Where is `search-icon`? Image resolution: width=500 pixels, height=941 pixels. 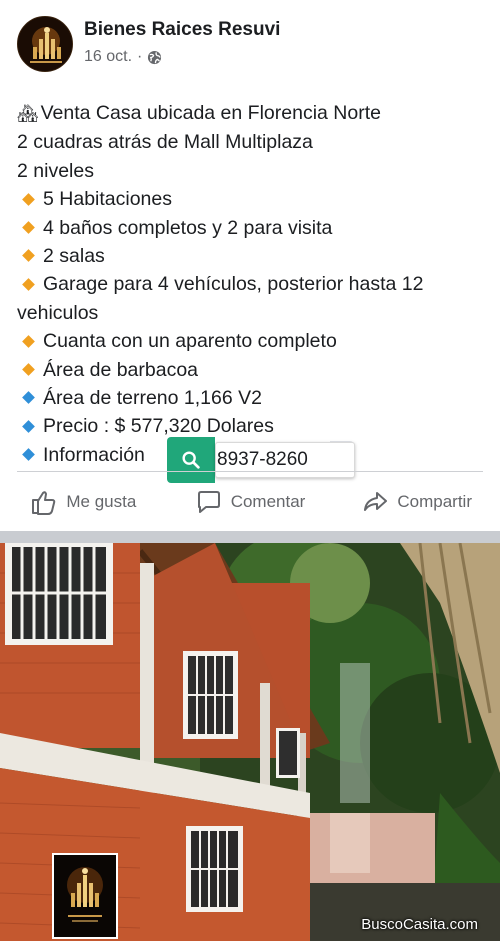
search-icon is located at coordinates (191, 460).